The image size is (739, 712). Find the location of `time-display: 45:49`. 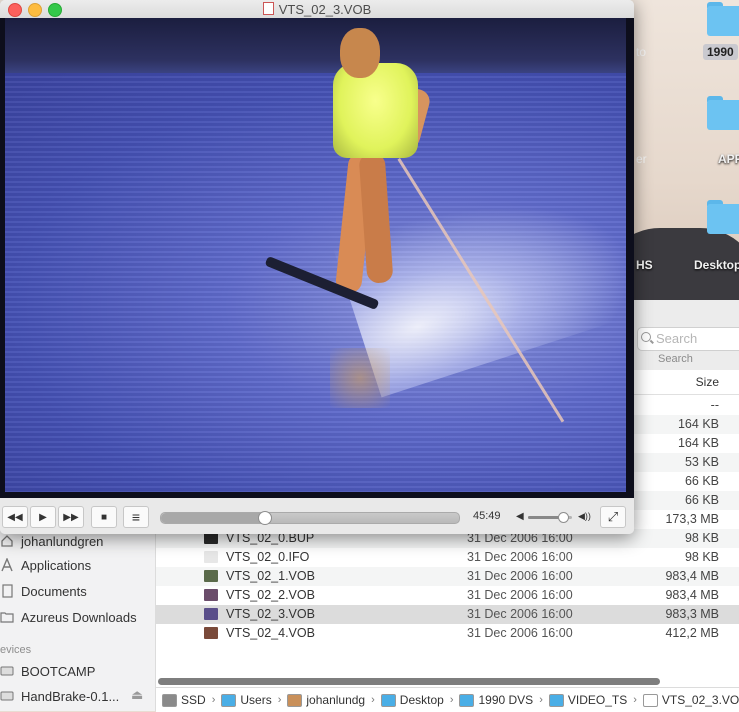

time-display: 45:49 is located at coordinates (487, 516).